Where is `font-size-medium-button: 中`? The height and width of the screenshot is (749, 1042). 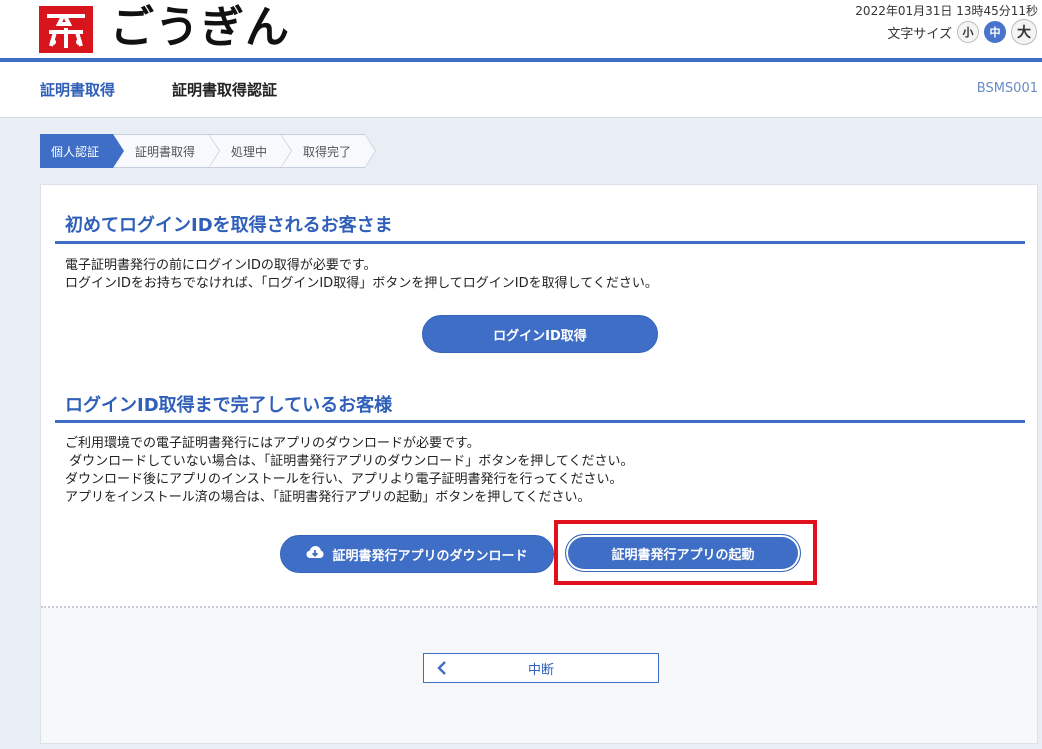 font-size-medium-button: 中 is located at coordinates (995, 32).